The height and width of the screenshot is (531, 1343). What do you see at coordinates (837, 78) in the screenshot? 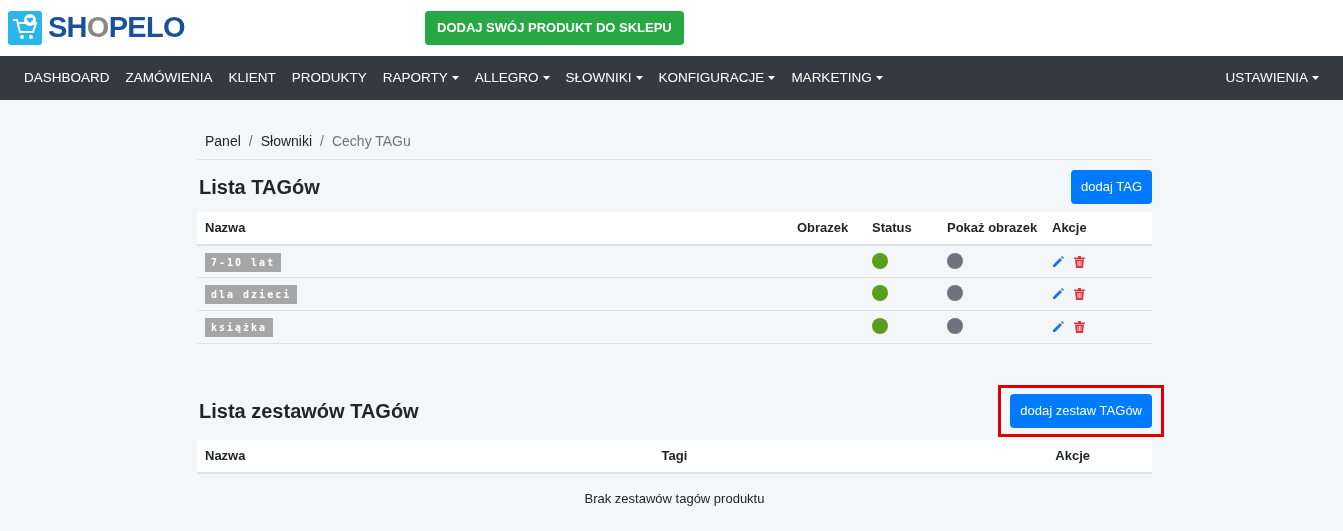
I see `nav-link: MARKETING` at bounding box center [837, 78].